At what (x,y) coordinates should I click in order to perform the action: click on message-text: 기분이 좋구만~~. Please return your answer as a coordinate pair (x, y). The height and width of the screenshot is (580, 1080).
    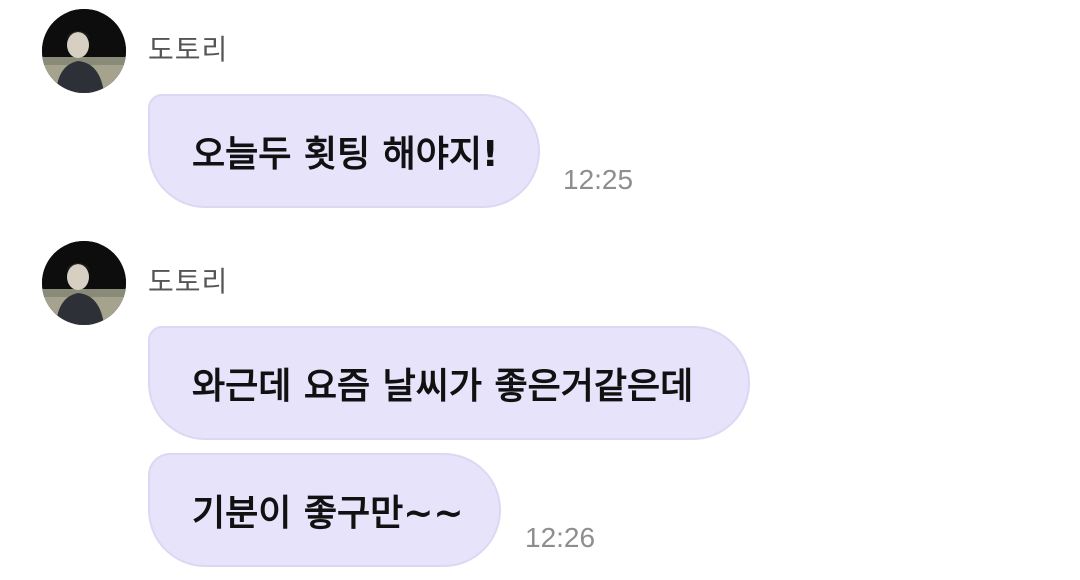
    Looking at the image, I should click on (328, 513).